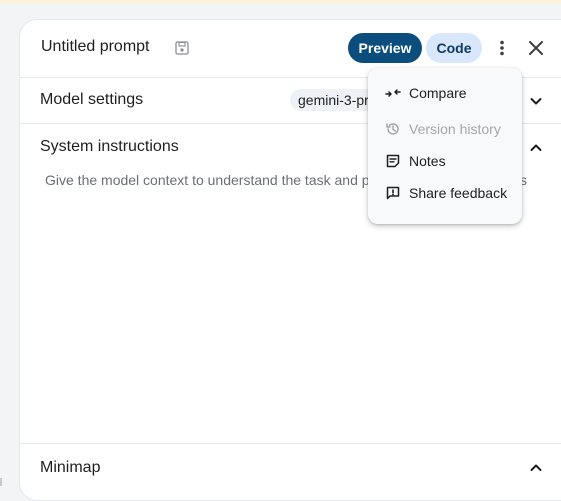 Image resolution: width=561 pixels, height=501 pixels. I want to click on menu-item-share-feedback: Share feedback, so click(445, 193).